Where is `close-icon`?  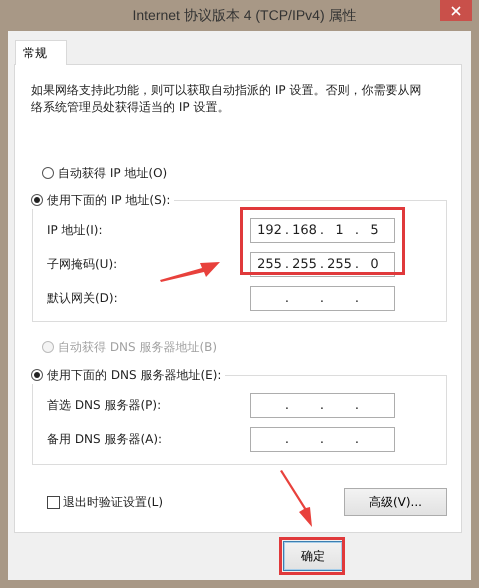
close-icon is located at coordinates (456, 11).